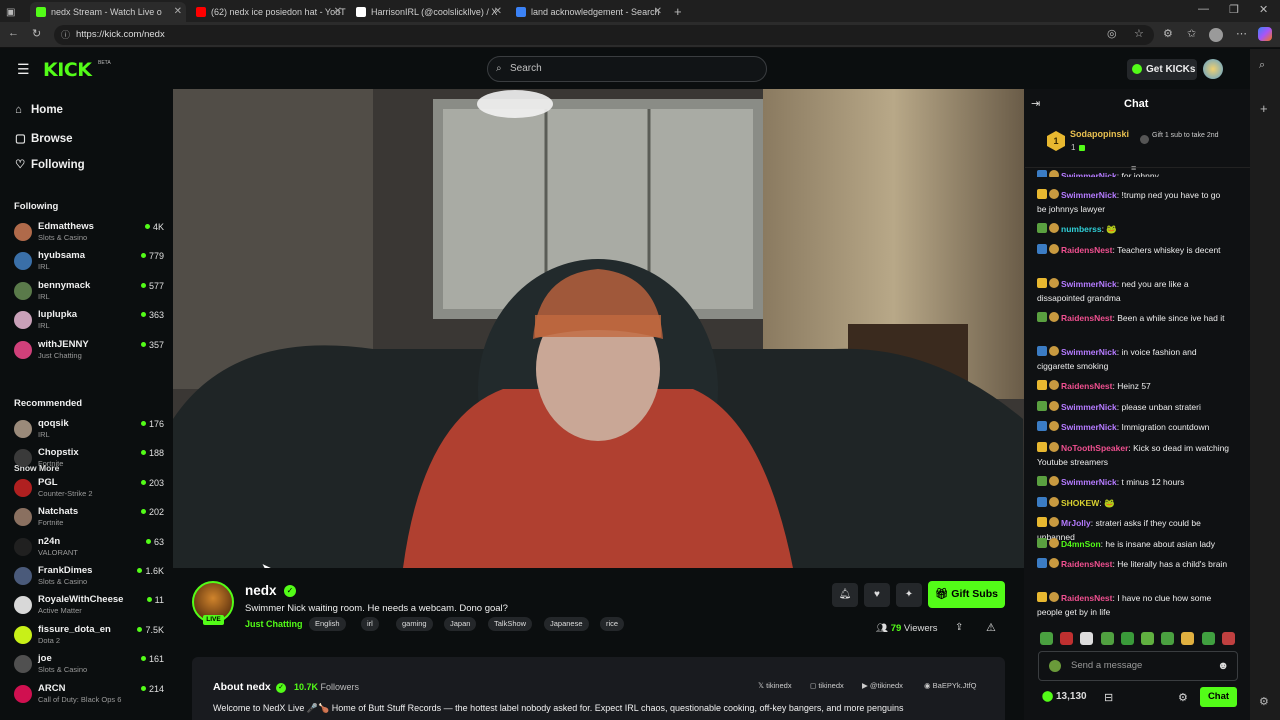  Describe the element at coordinates (1035, 103) in the screenshot. I see `collapse-chat-icon: ⇥` at that location.